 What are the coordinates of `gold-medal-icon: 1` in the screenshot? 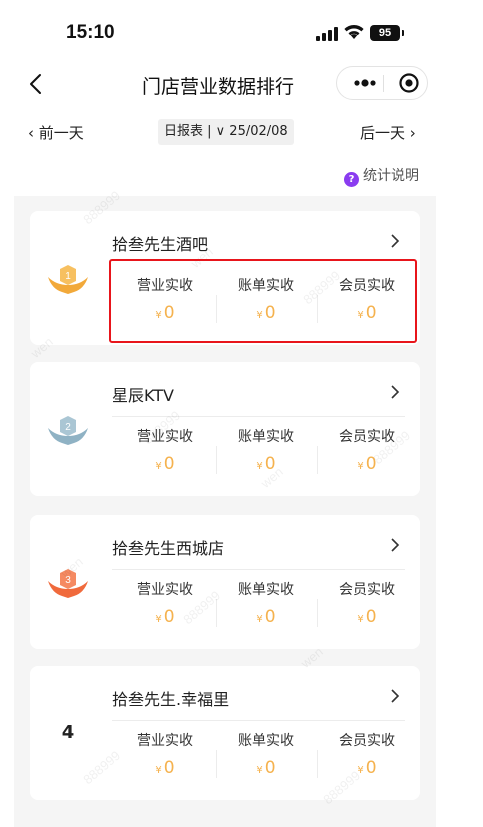 It's located at (68, 279).